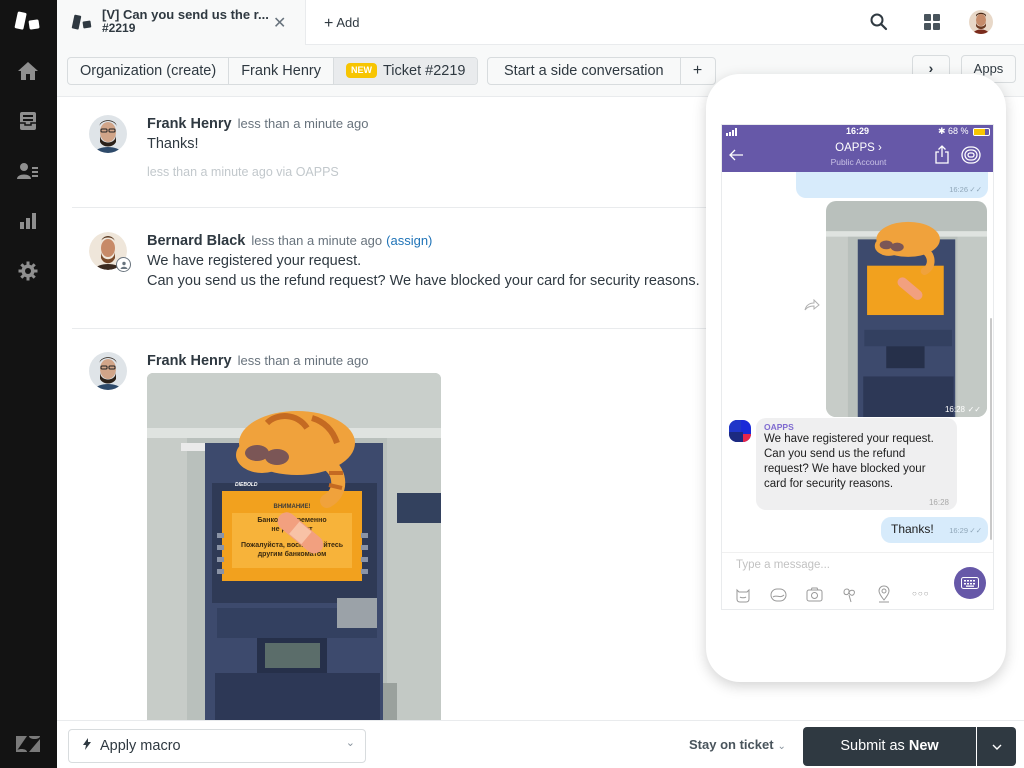  I want to click on viber-account-icon, so click(971, 155).